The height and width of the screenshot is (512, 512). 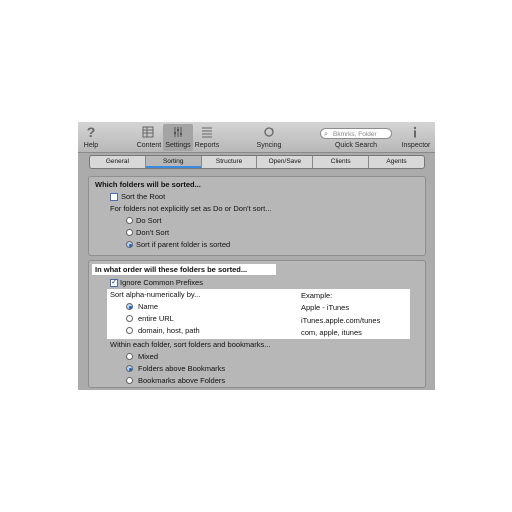 I want to click on reports-button: Reports, so click(x=207, y=145).